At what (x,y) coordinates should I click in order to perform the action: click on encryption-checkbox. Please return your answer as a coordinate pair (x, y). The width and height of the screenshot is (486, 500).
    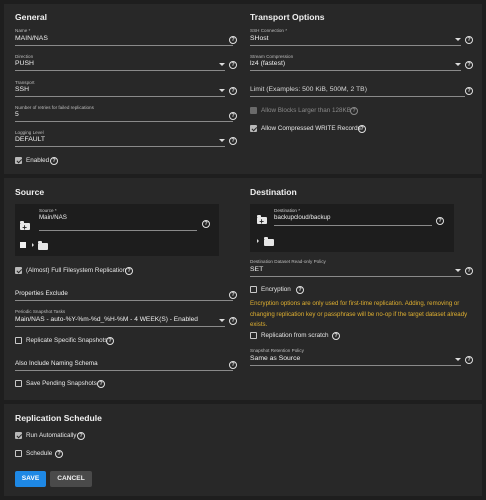
    Looking at the image, I should click on (253, 289).